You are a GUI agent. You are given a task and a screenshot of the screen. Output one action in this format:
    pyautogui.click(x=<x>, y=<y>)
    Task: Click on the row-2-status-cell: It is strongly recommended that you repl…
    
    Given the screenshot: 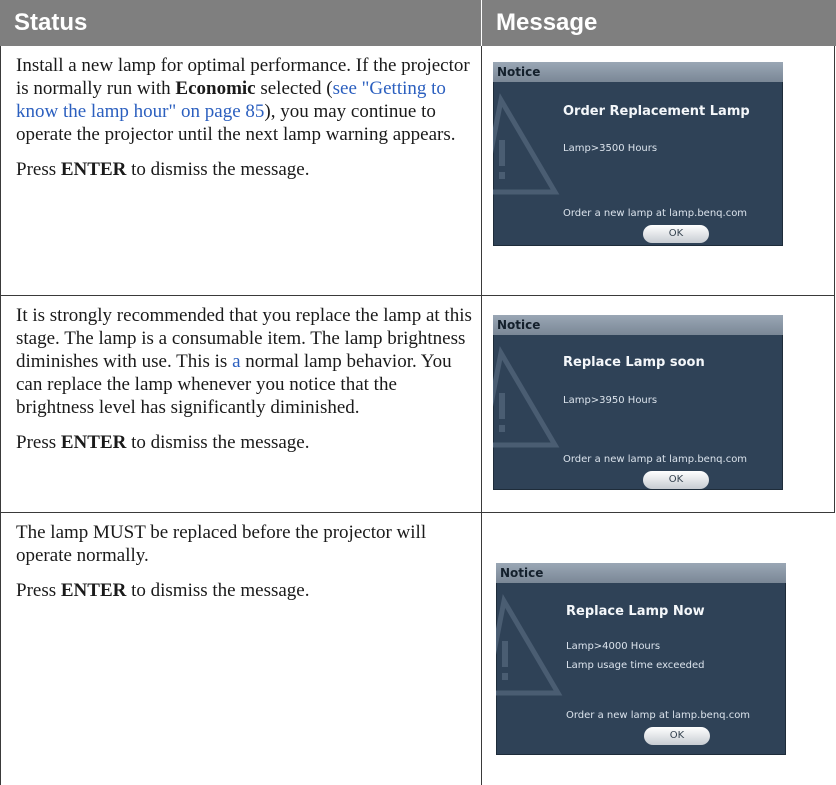 What is the action you would take?
    pyautogui.click(x=244, y=385)
    